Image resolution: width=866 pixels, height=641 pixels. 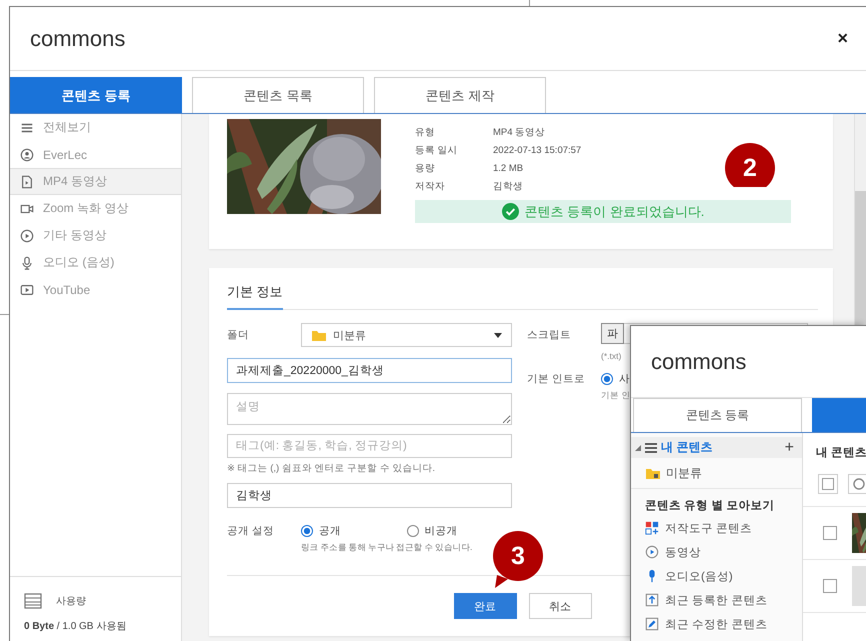 What do you see at coordinates (510, 211) in the screenshot?
I see `check-circle-icon` at bounding box center [510, 211].